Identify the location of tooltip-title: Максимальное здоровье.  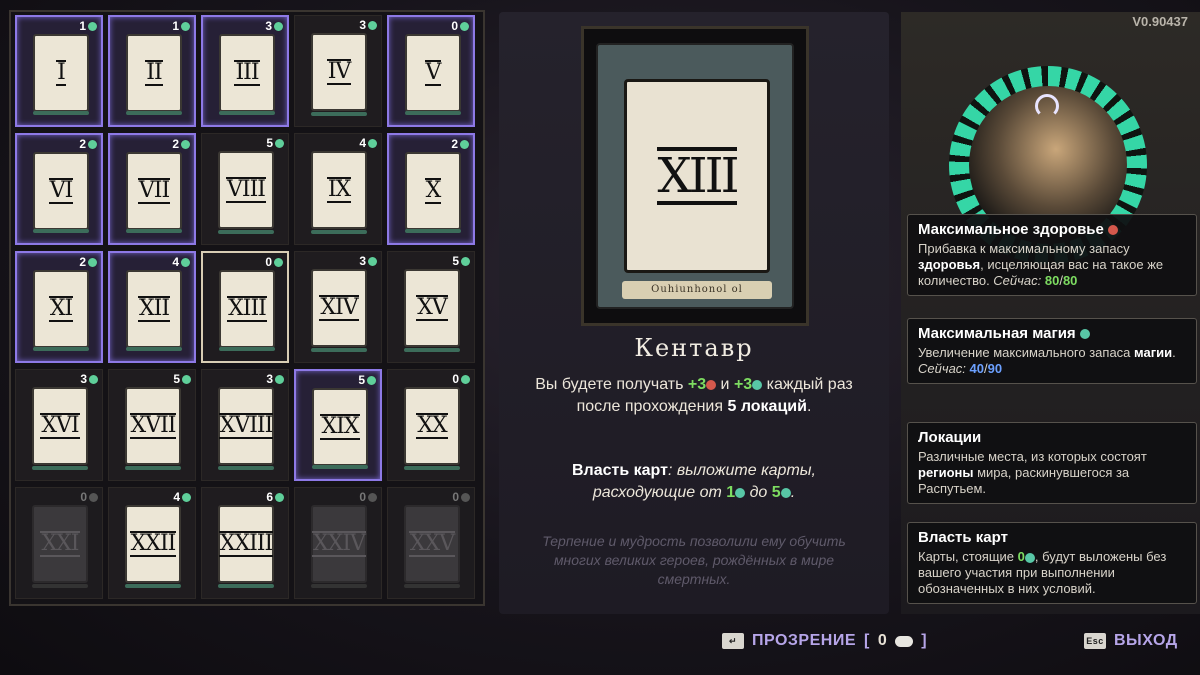
(1053, 229).